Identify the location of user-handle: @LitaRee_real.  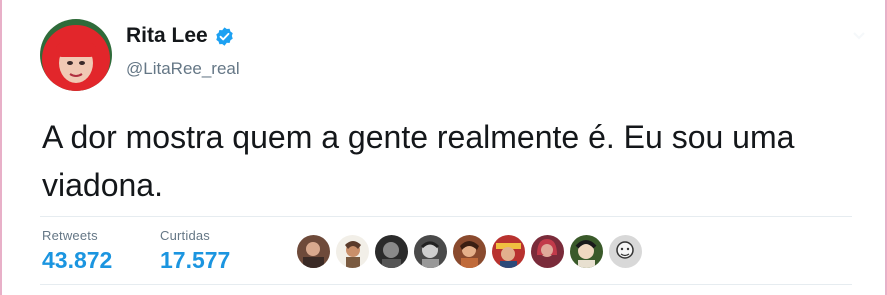
(183, 69).